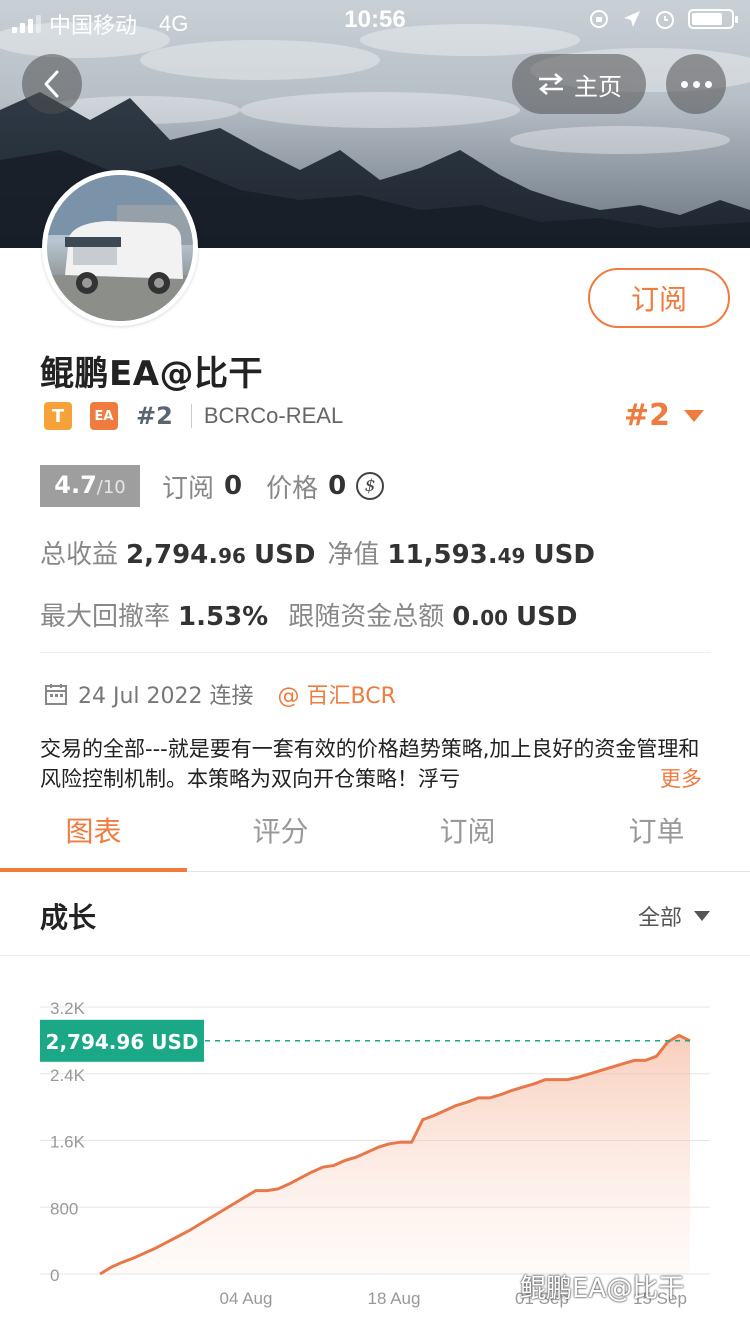 Image resolution: width=750 pixels, height=1334 pixels. What do you see at coordinates (456, 555) in the screenshot?
I see `equity-value: 11,593.49` at bounding box center [456, 555].